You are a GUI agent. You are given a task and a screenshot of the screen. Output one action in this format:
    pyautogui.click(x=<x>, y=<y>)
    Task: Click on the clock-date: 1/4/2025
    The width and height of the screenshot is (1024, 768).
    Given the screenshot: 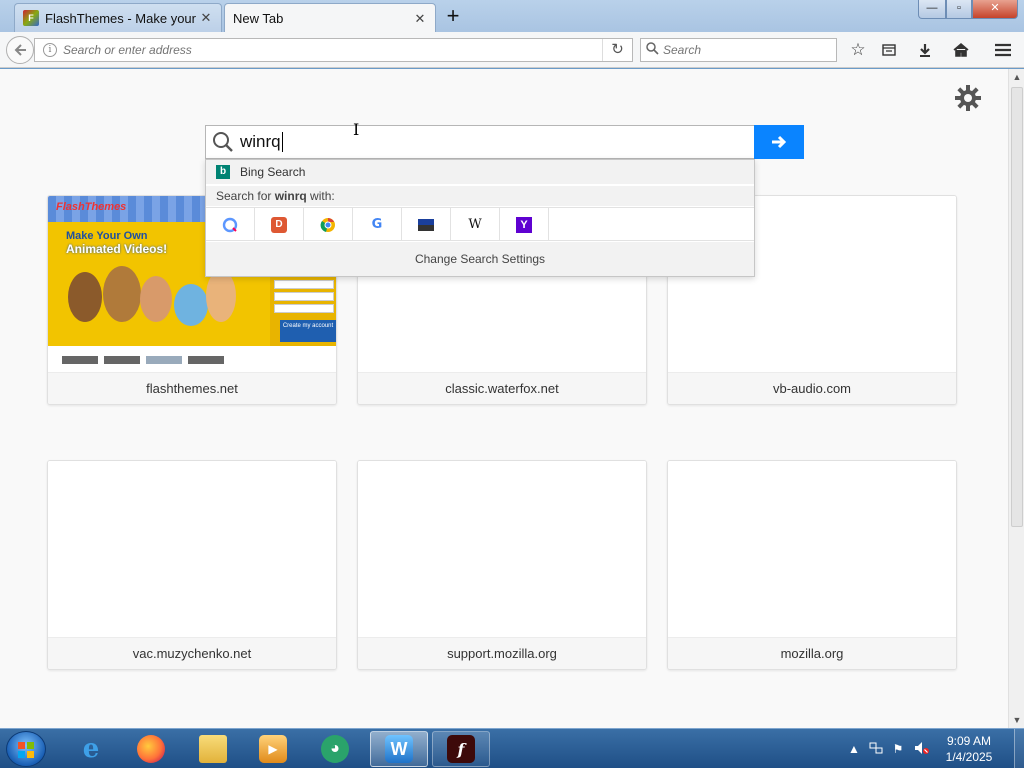 What is the action you would take?
    pyautogui.click(x=969, y=757)
    